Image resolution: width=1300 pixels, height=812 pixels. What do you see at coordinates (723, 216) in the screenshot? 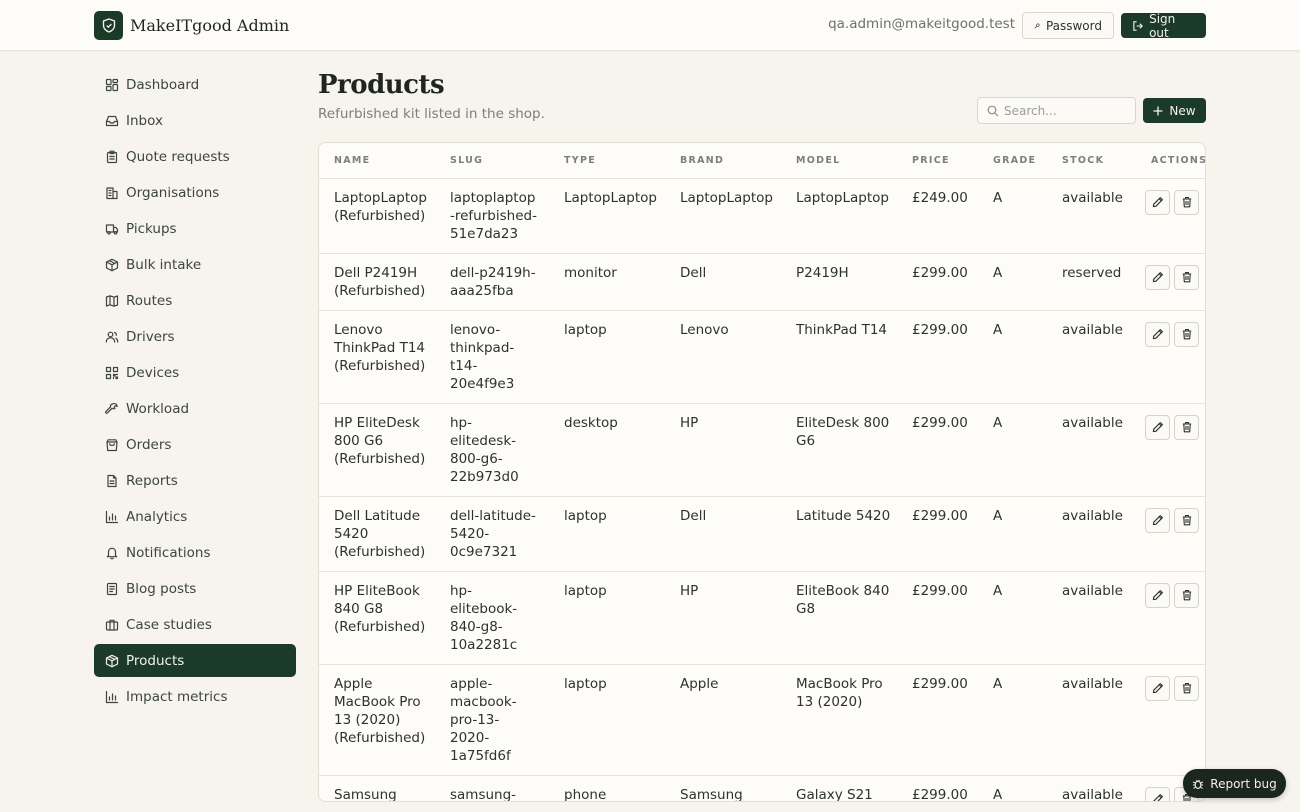
I see `cell-brand: LaptopLaptop` at bounding box center [723, 216].